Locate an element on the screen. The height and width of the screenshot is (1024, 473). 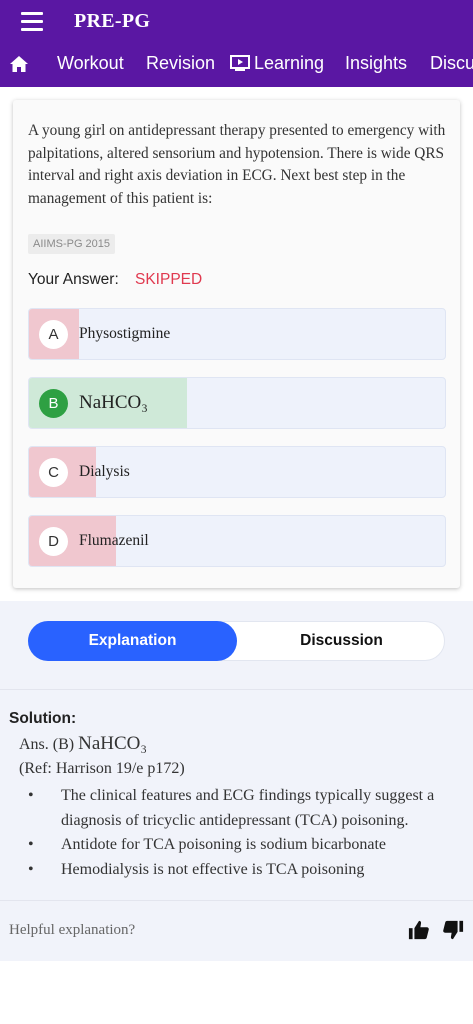
option-c-text: Dialysis is located at coordinates (104, 471).